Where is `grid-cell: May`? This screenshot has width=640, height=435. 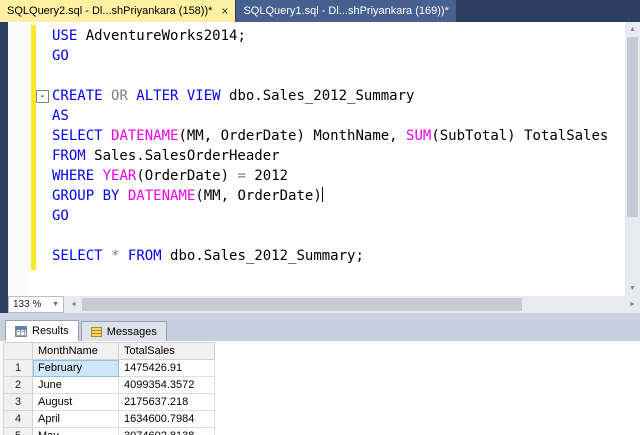
grid-cell: May is located at coordinates (75, 431).